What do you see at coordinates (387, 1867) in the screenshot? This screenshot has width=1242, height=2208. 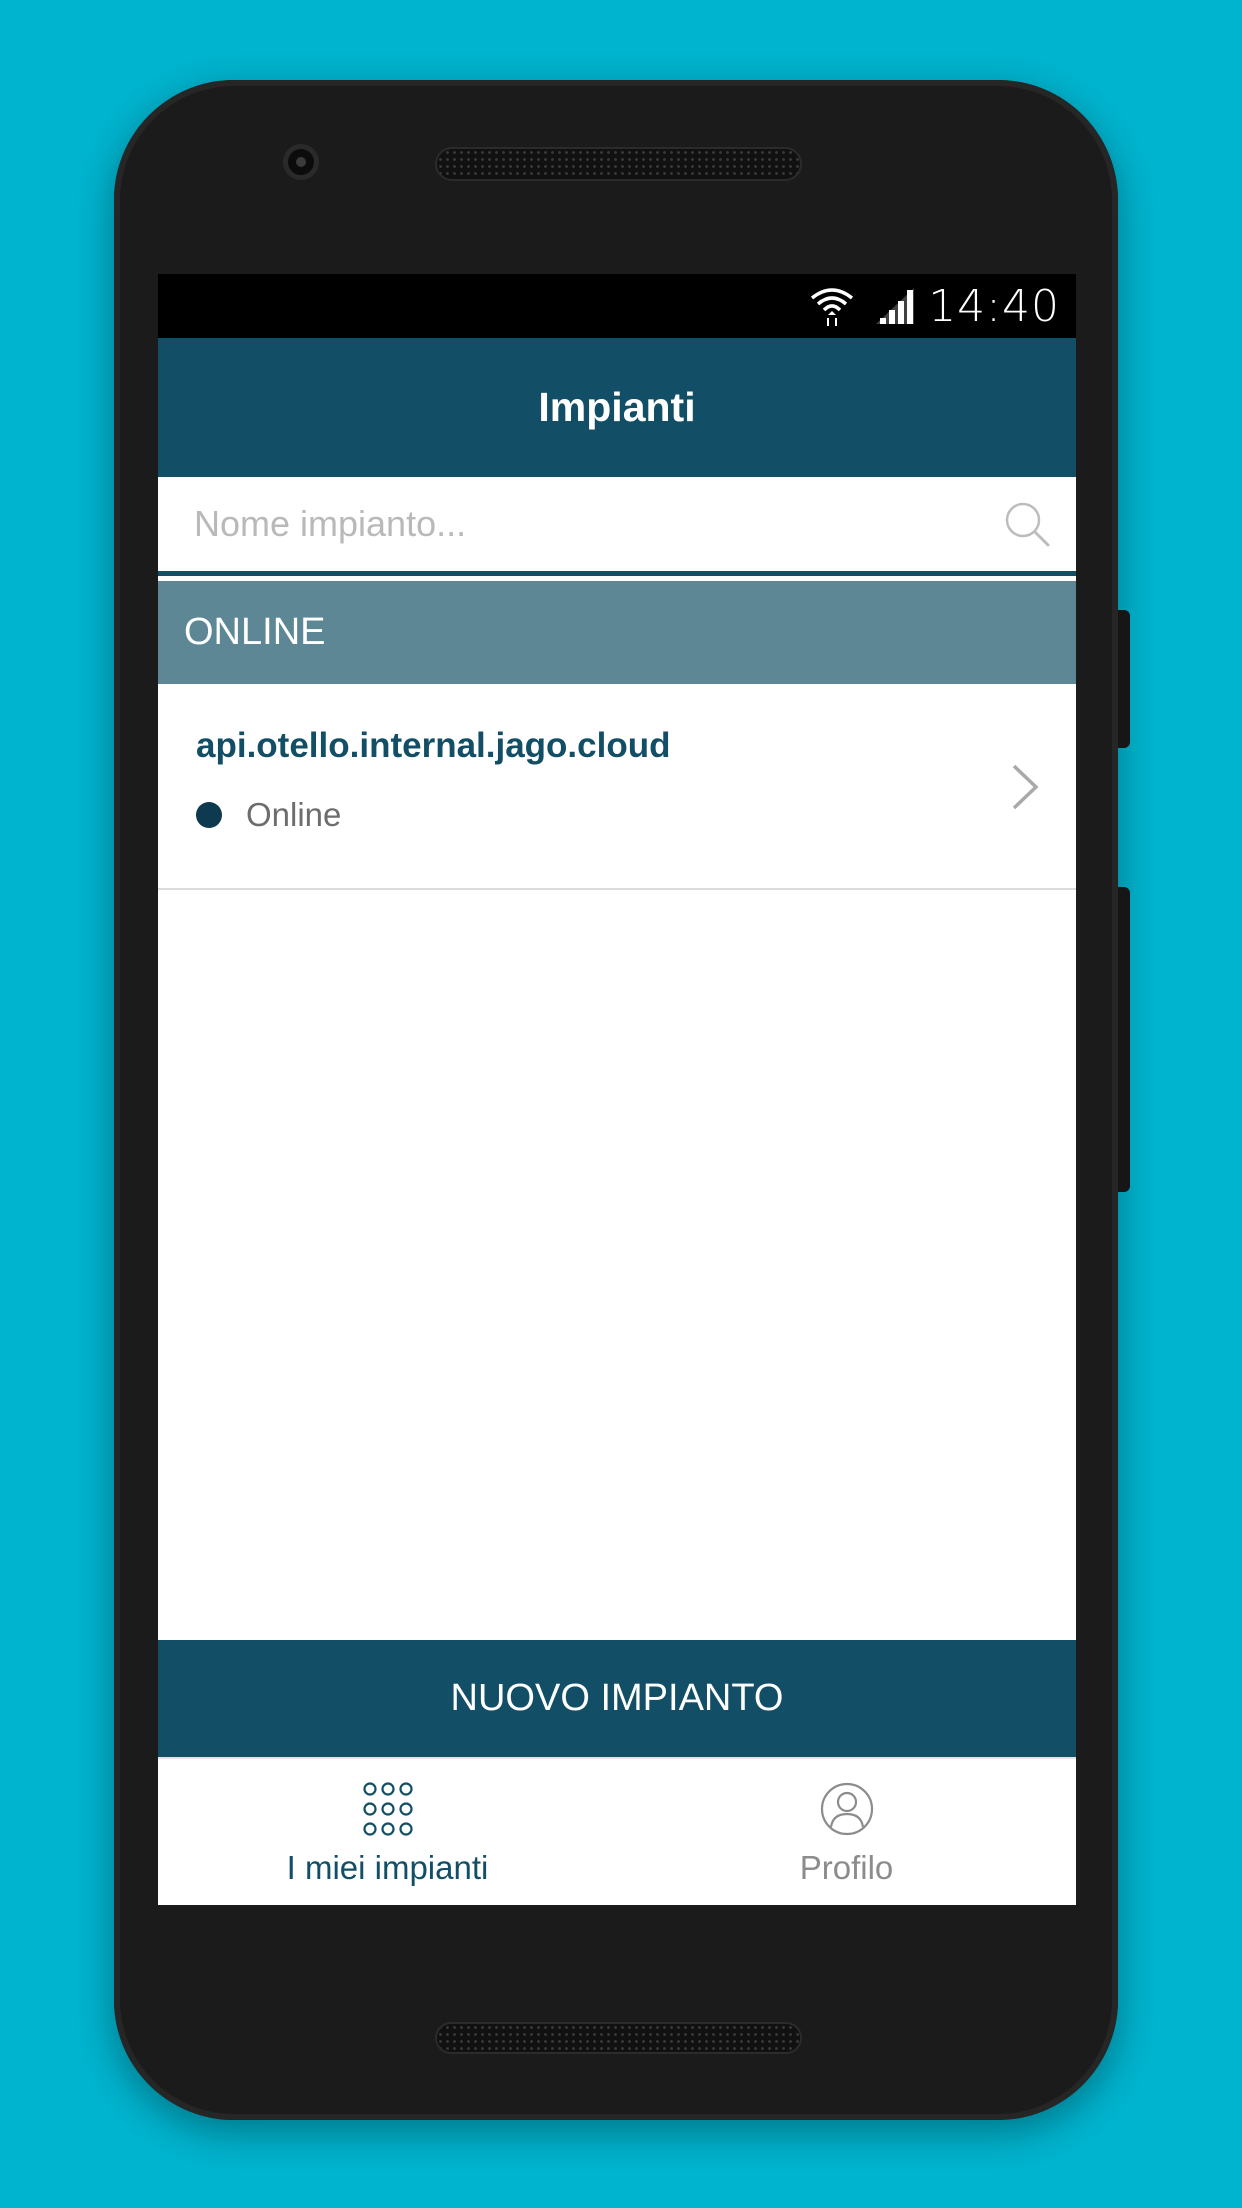 I see `nav-label-my-plants: I miei impianti` at bounding box center [387, 1867].